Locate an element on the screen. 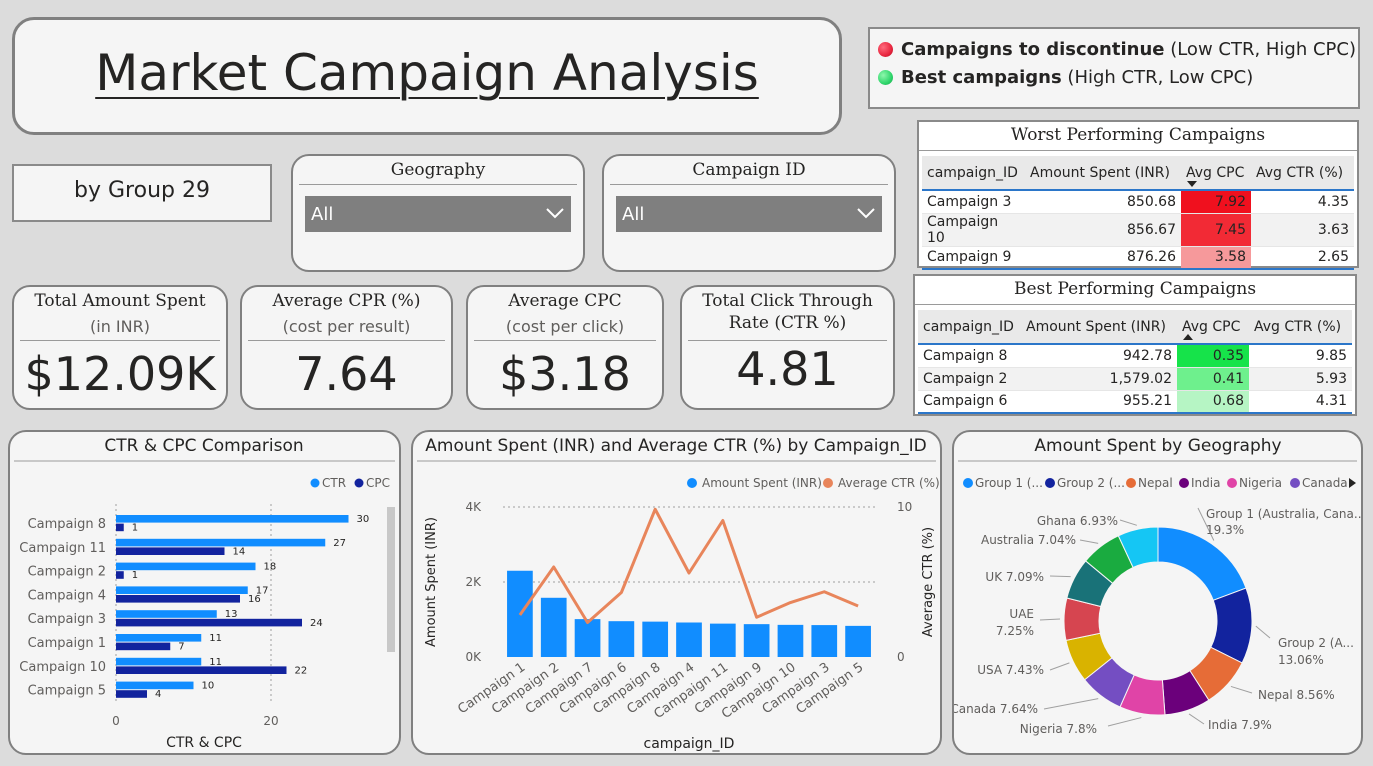 The height and width of the screenshot is (766, 1373). cell-spent: 1,579.02 is located at coordinates (1099, 379).